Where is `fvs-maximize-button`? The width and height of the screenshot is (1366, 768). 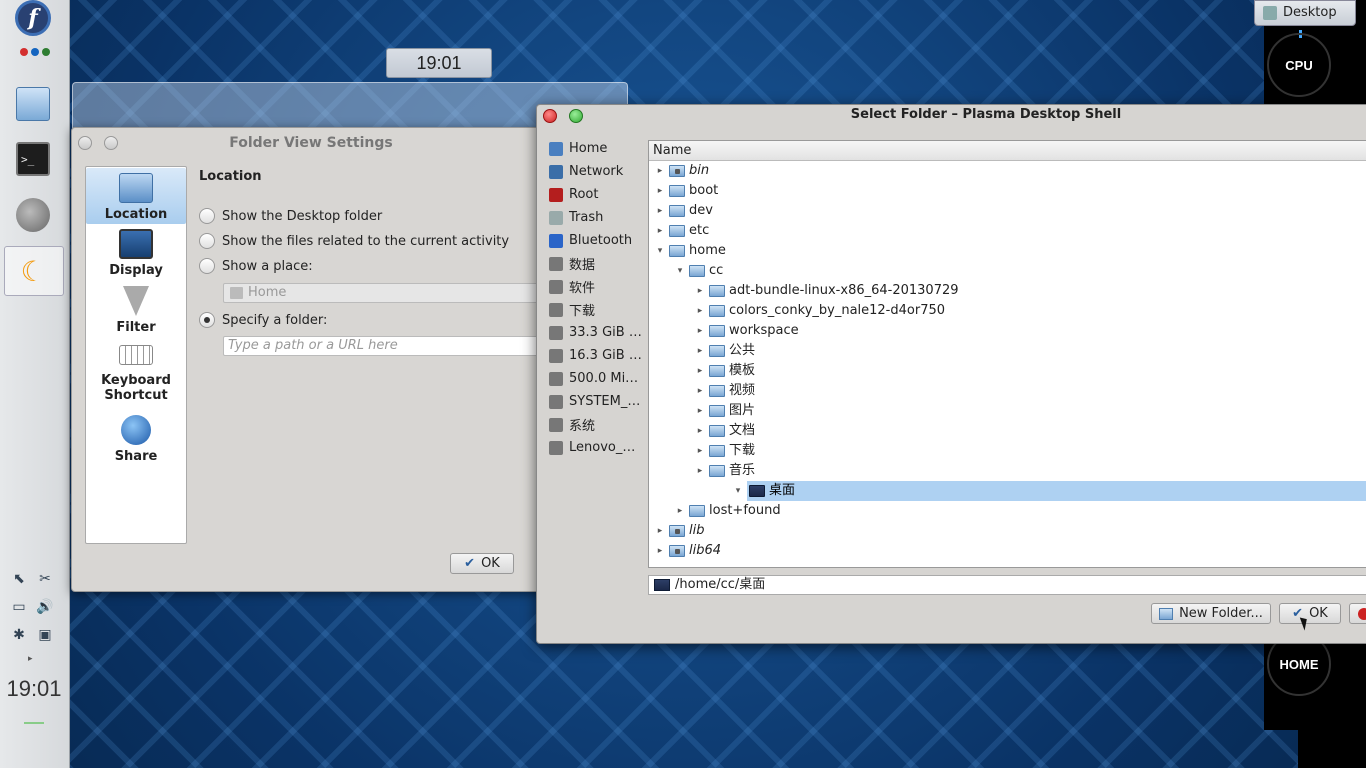 fvs-maximize-button is located at coordinates (111, 143).